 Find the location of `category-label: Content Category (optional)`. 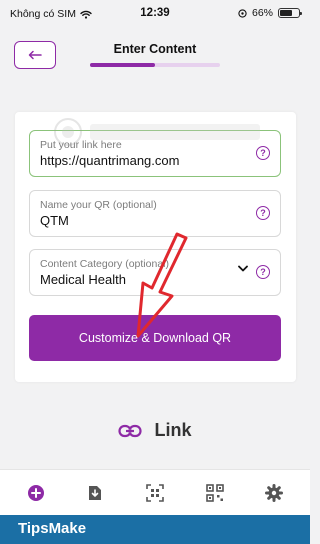

category-label: Content Category (optional) is located at coordinates (104, 264).